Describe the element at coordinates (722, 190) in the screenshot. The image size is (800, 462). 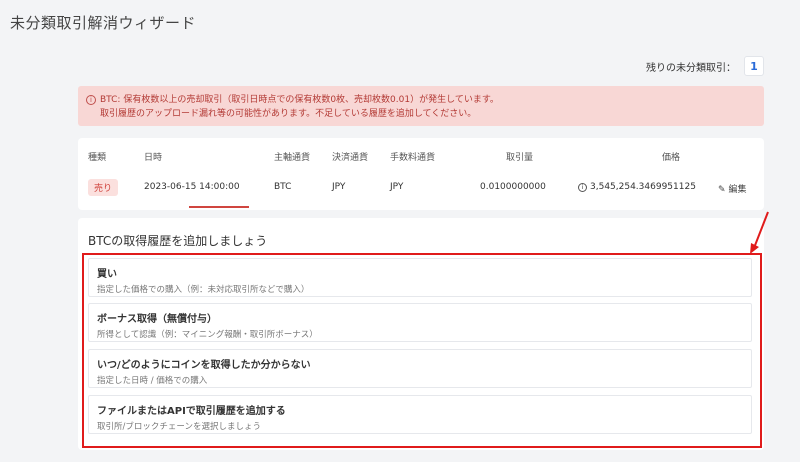
I see `edit-icon: ✎` at that location.